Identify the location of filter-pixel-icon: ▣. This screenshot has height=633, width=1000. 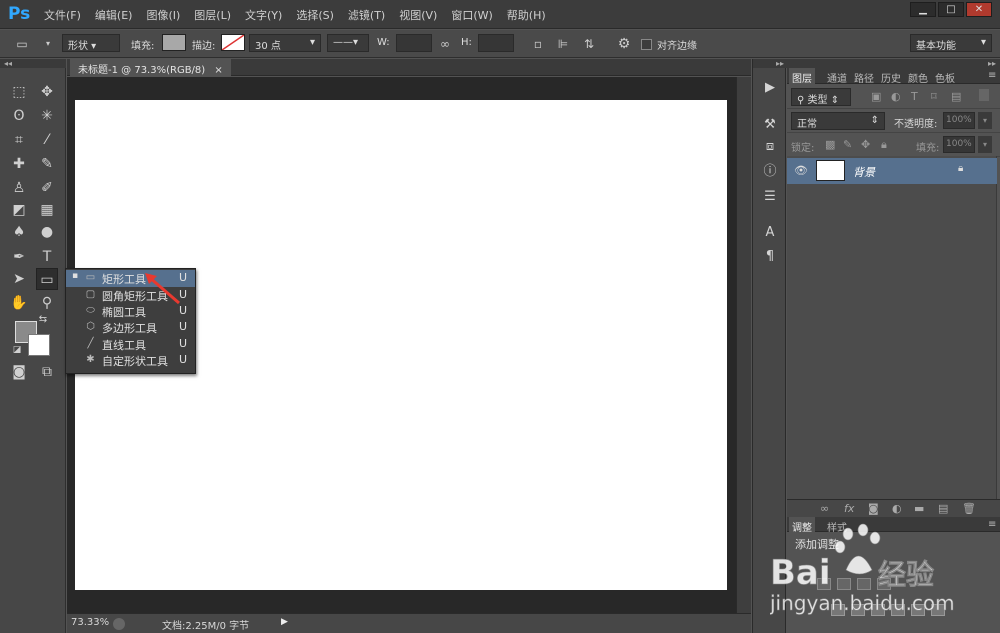
(876, 96).